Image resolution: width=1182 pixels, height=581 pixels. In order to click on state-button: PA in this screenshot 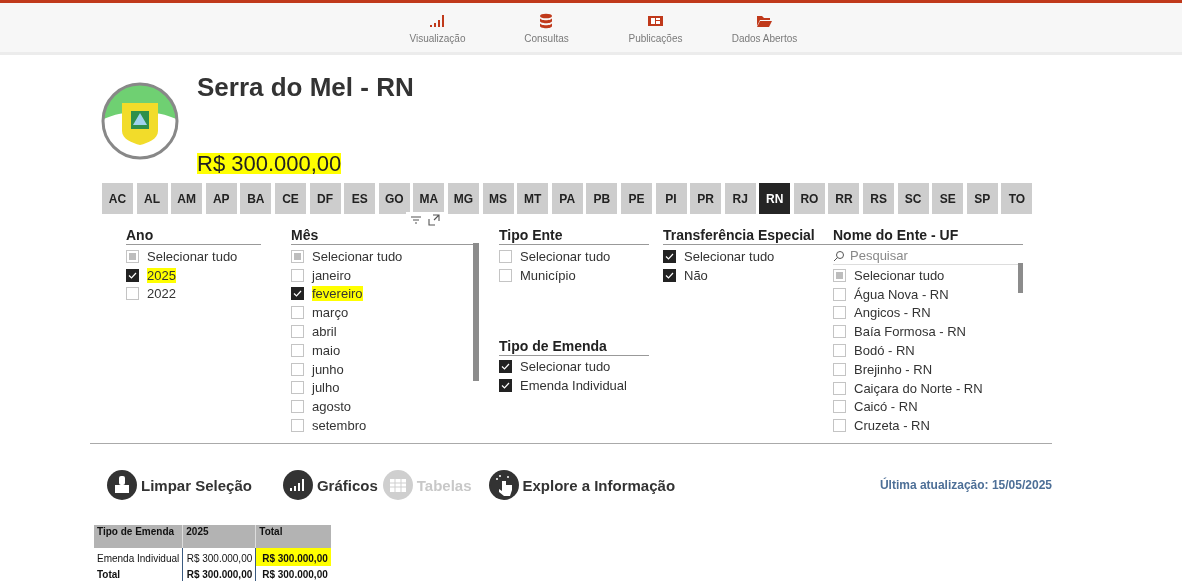, I will do `click(567, 198)`.